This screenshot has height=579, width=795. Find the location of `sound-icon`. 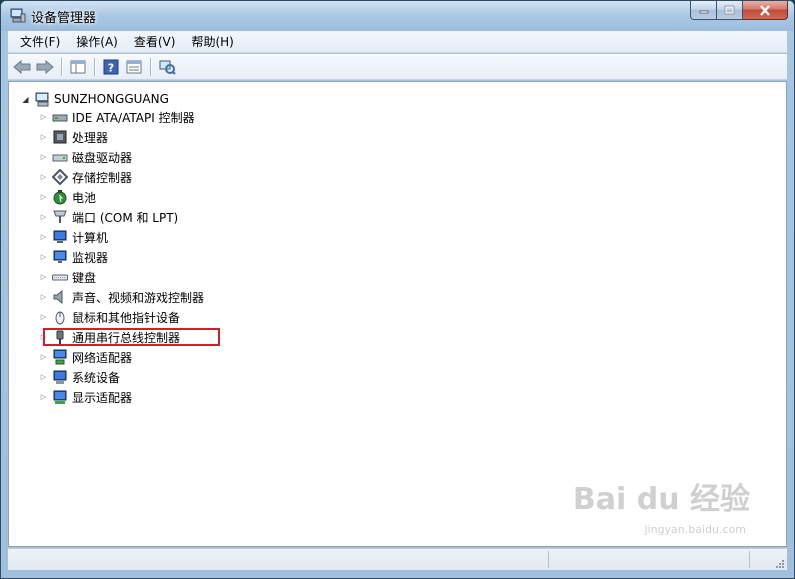

sound-icon is located at coordinates (58, 297).